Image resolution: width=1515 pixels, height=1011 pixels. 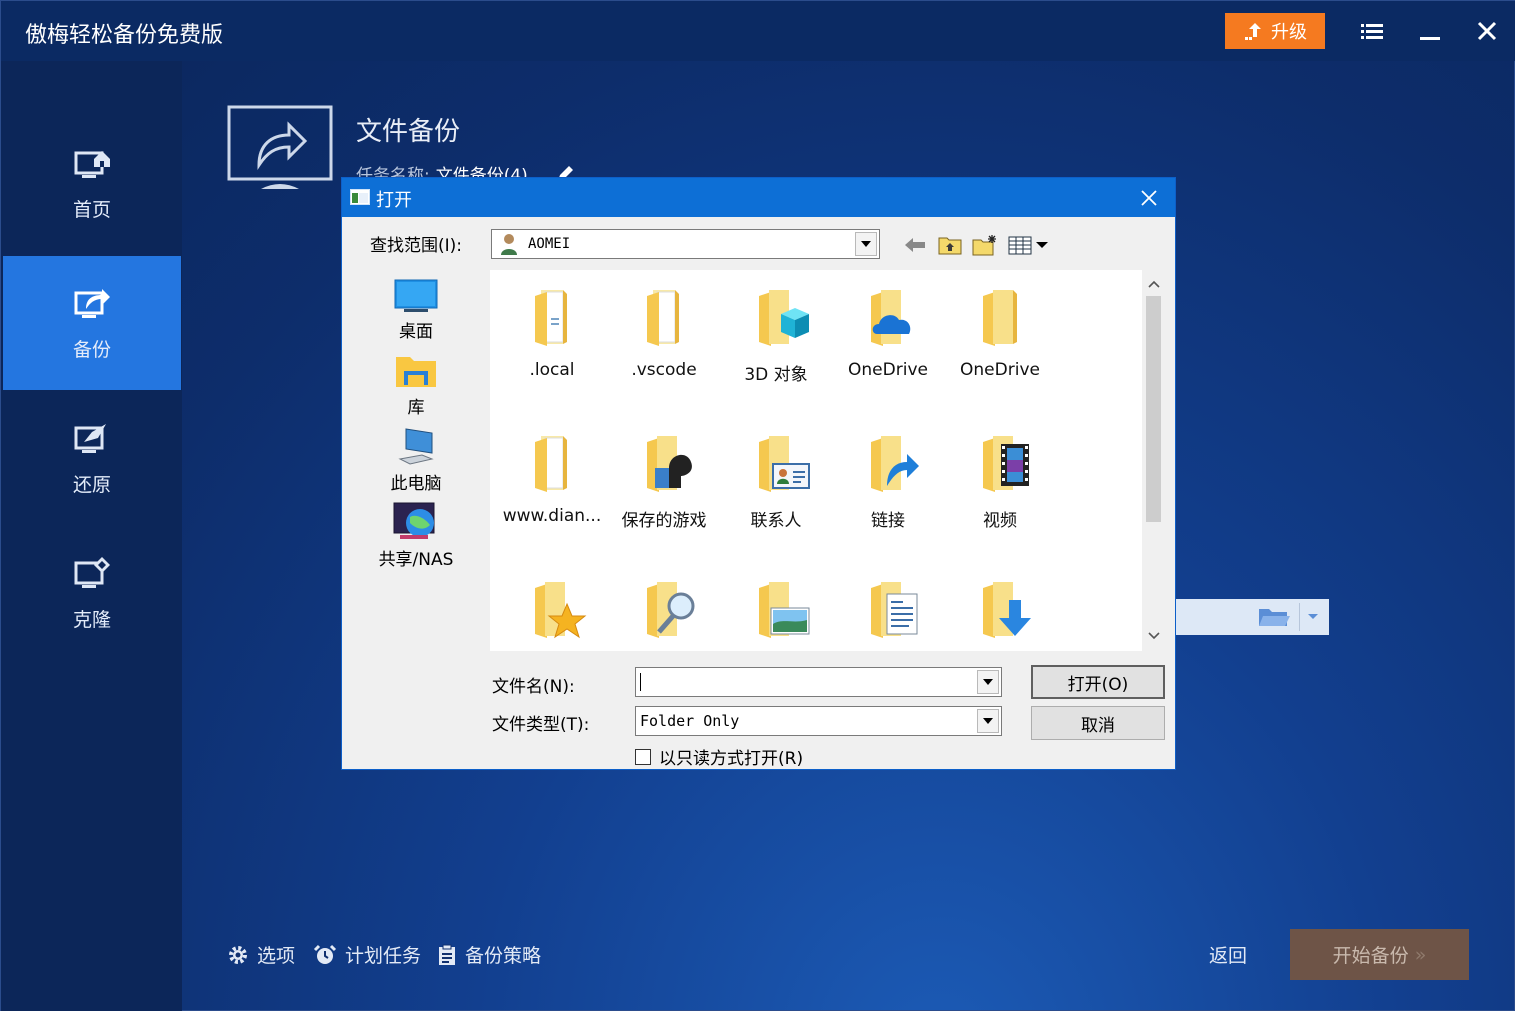 What do you see at coordinates (238, 954) in the screenshot?
I see `gear-icon` at bounding box center [238, 954].